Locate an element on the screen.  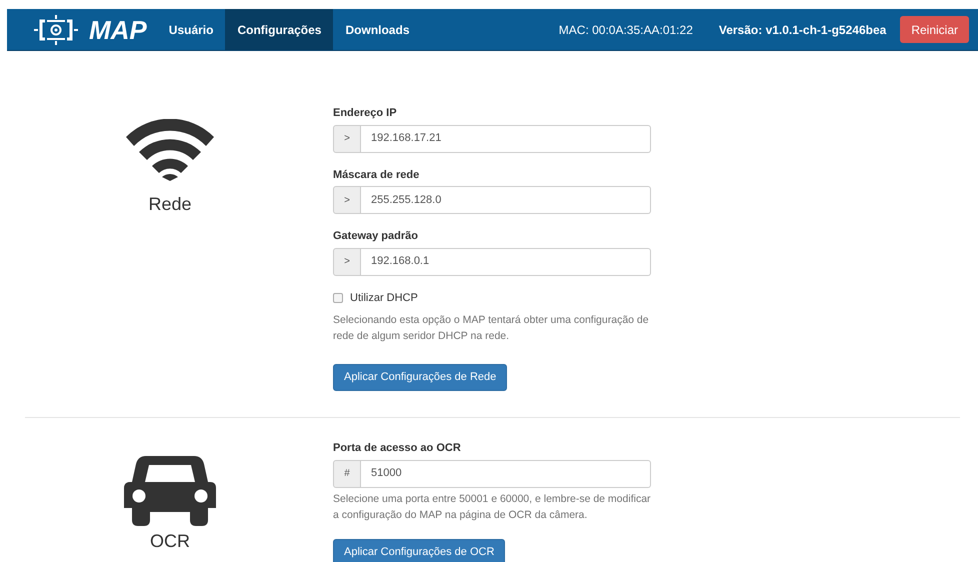
help-text: Selecione uma porta entre 50001 e 60000, e lembre-se de modificar a configuração do MAP na página de OCR da câmera. is located at coordinates (492, 507).